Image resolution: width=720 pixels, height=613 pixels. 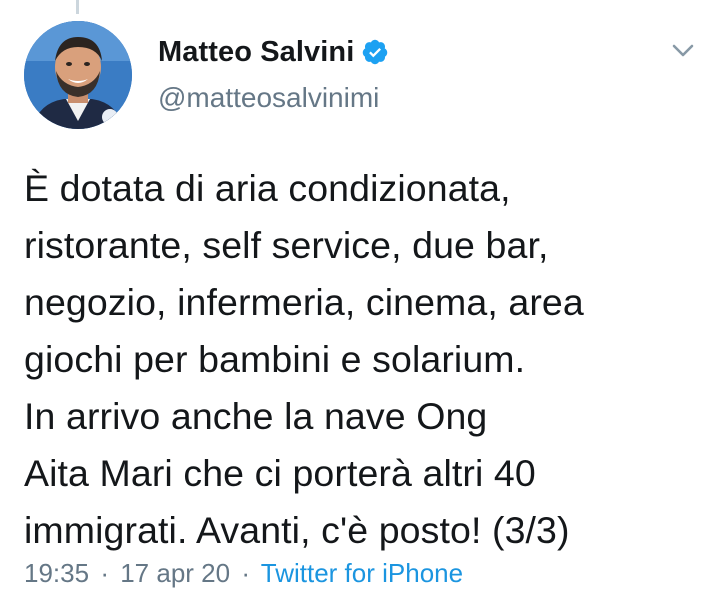 What do you see at coordinates (56, 573) in the screenshot?
I see `tweet-time: 19:35` at bounding box center [56, 573].